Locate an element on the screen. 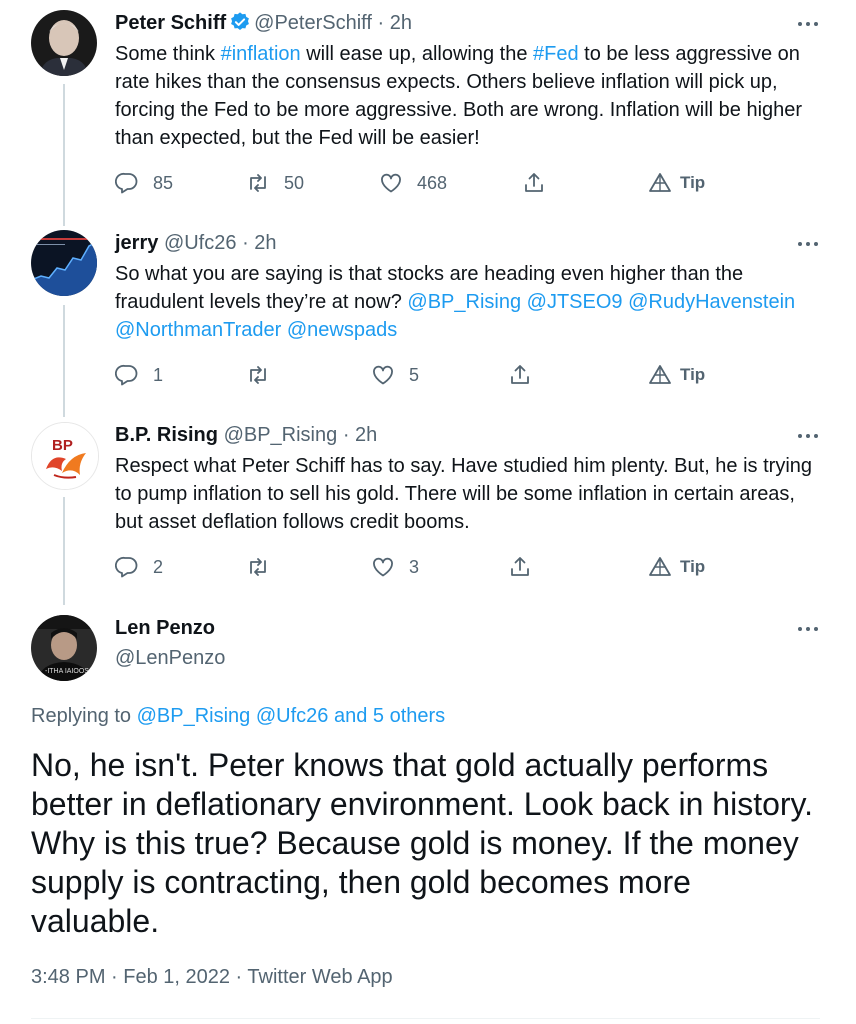 The width and height of the screenshot is (856, 1024). hashtag-link: #inflation is located at coordinates (261, 54).